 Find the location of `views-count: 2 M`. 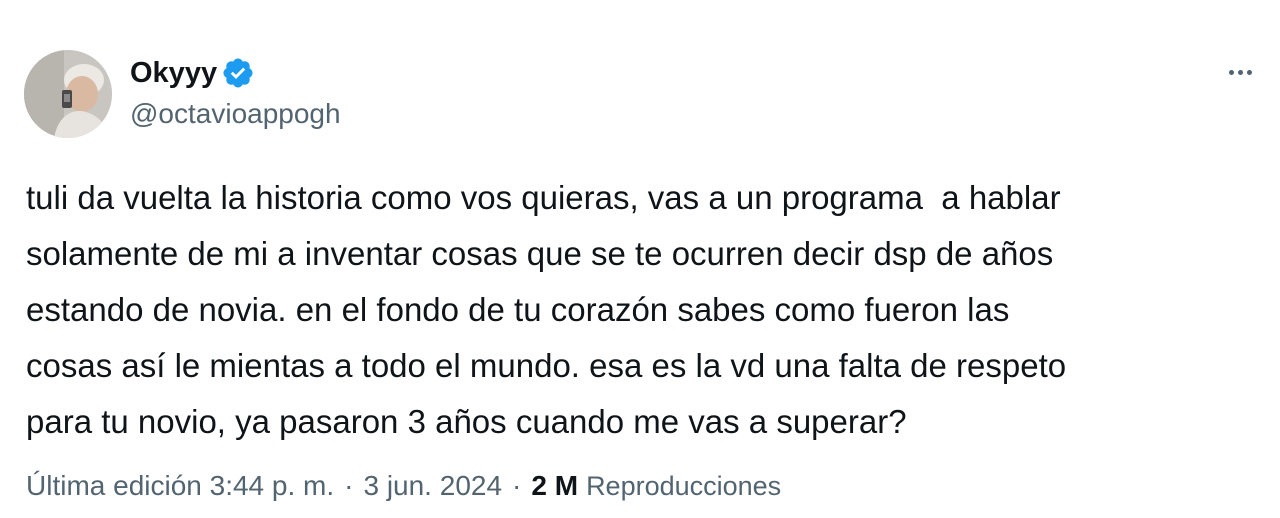

views-count: 2 M is located at coordinates (555, 485).